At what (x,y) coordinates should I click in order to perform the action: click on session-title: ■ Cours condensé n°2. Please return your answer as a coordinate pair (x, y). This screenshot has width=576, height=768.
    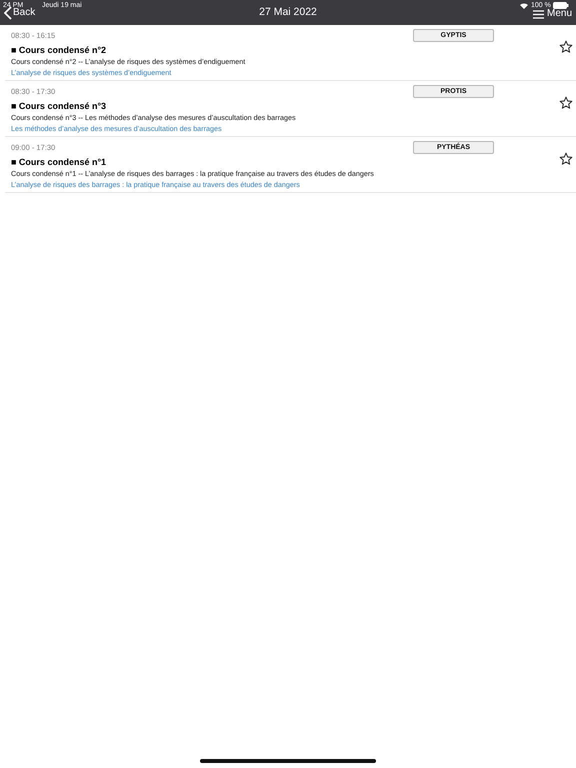
    Looking at the image, I should click on (58, 50).